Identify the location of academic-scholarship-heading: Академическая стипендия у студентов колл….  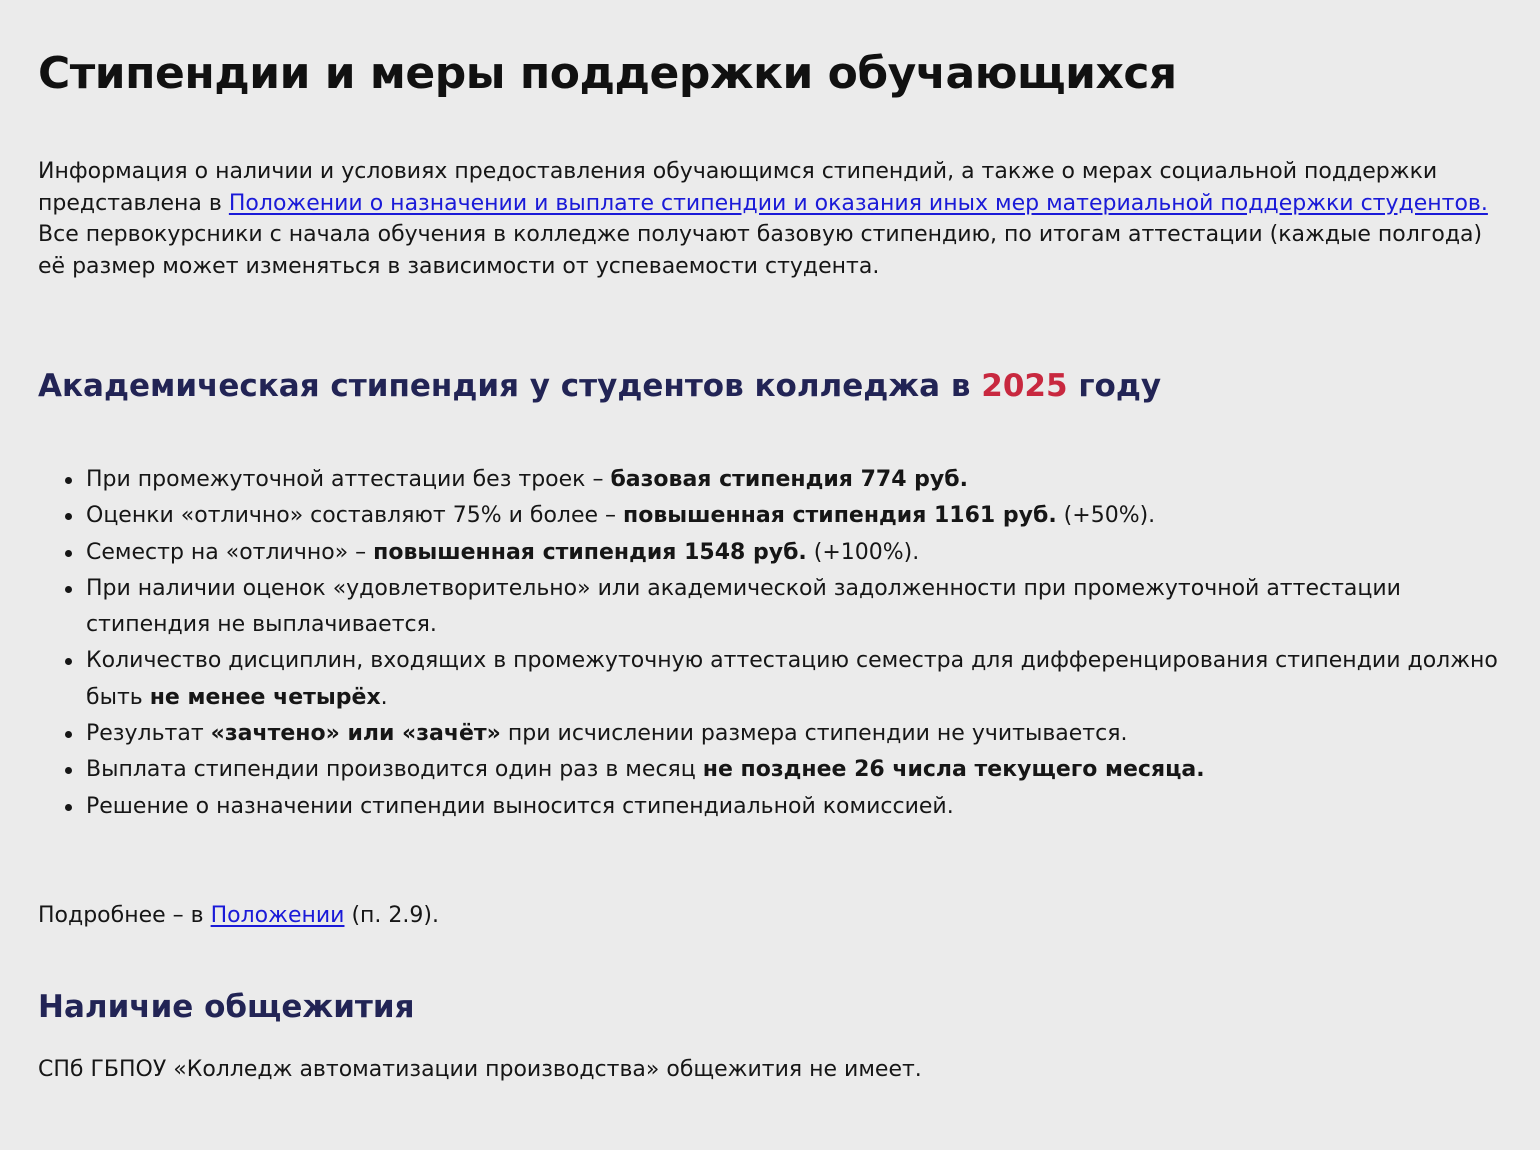
(599, 386).